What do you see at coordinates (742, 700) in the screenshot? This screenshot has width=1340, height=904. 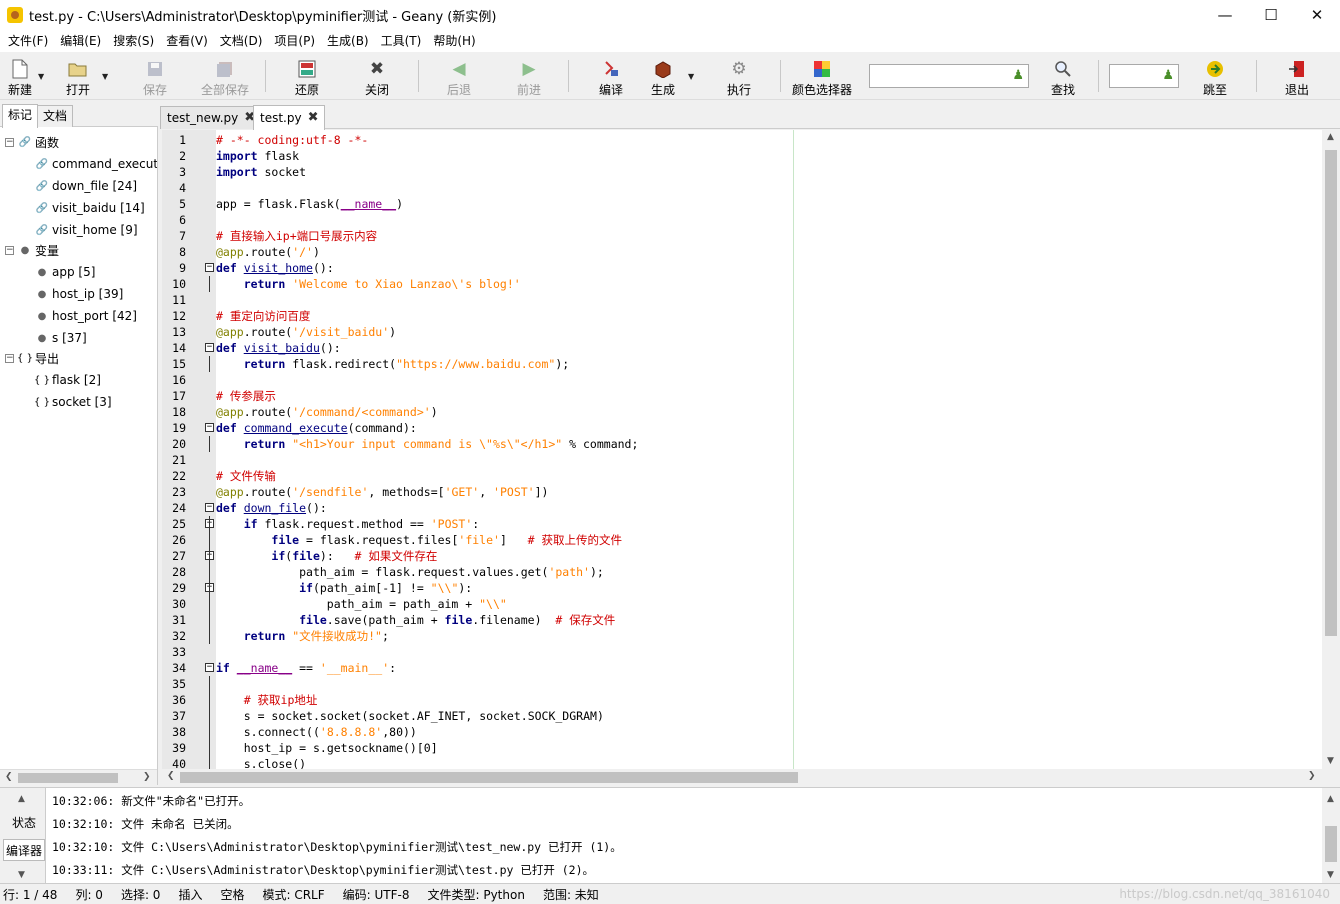 I see `code-line: 36 # 获取ip地址` at bounding box center [742, 700].